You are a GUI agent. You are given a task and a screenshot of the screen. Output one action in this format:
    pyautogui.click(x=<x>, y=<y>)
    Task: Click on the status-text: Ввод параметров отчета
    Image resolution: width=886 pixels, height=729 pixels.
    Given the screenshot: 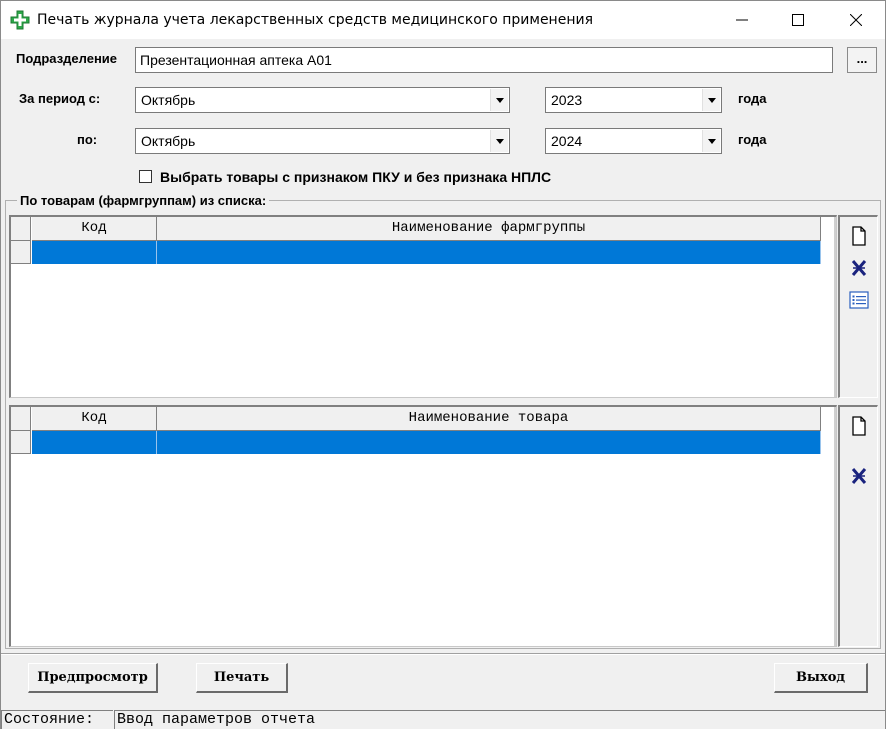 What is the action you would take?
    pyautogui.click(x=499, y=719)
    